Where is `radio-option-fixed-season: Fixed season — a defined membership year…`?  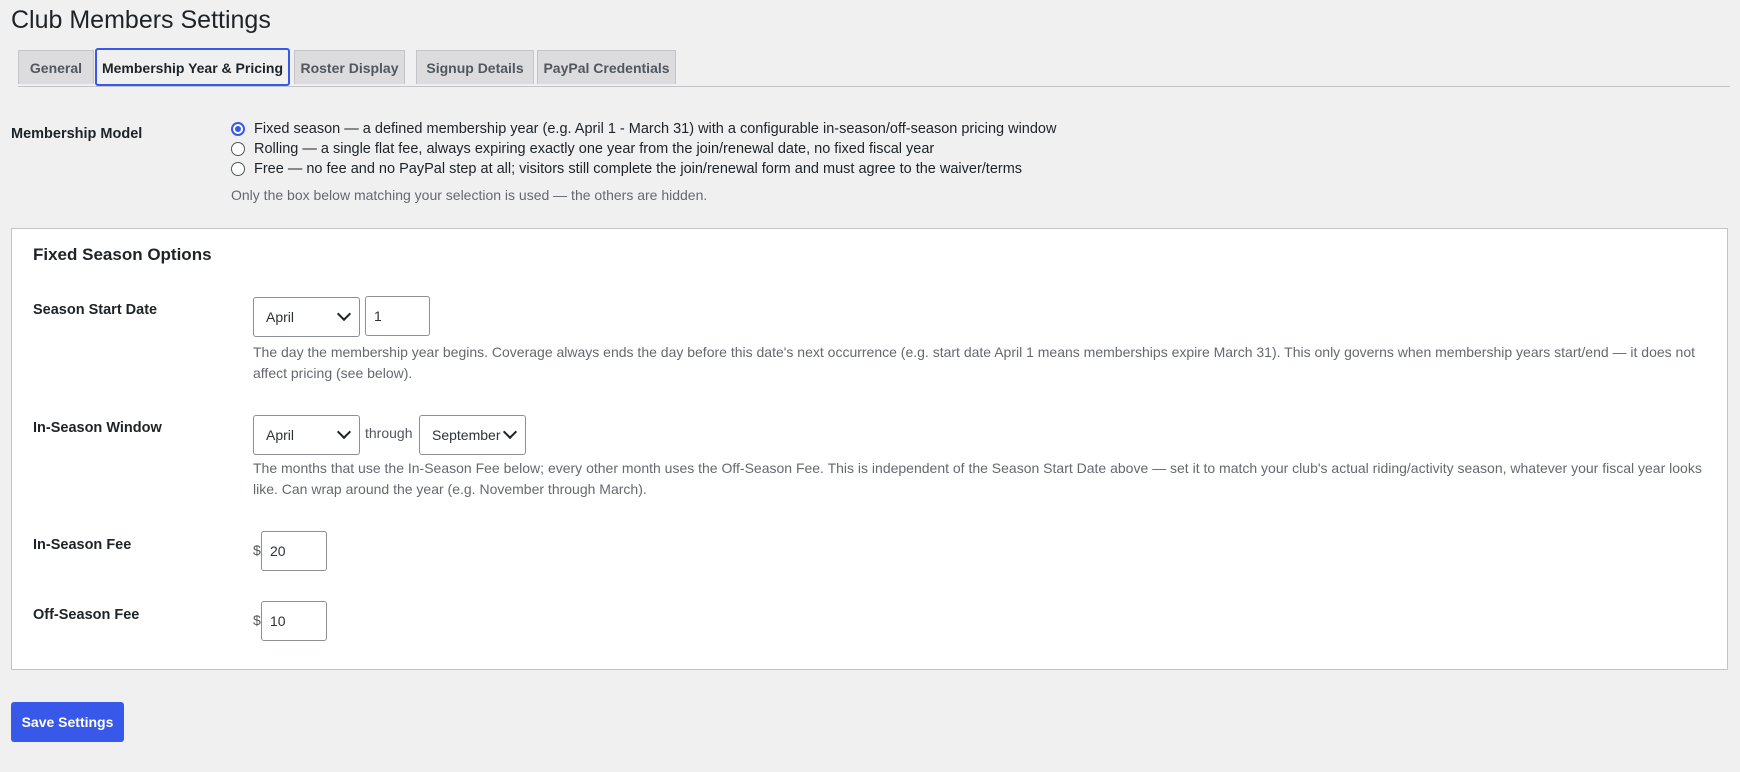
radio-option-fixed-season: Fixed season — a defined membership year… is located at coordinates (643, 129).